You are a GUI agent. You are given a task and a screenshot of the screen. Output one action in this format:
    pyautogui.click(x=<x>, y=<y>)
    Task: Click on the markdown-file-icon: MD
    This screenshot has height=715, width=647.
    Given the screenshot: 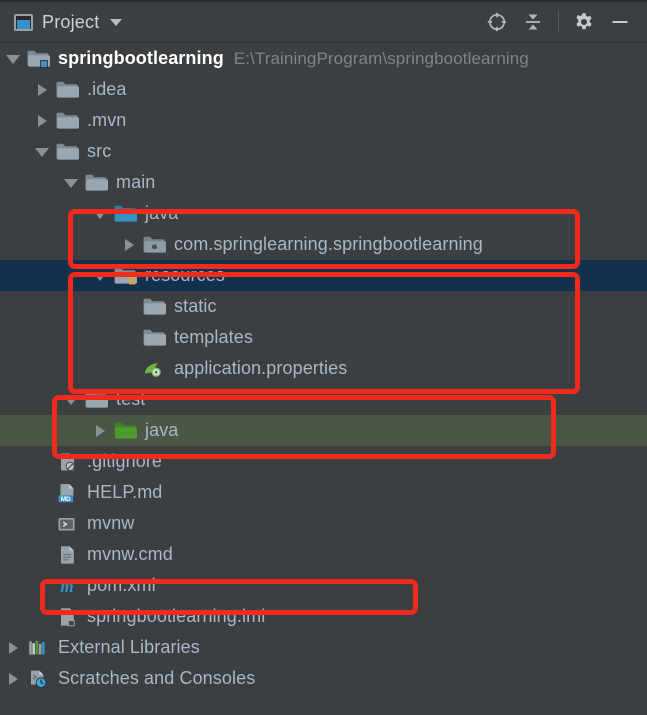 What is the action you would take?
    pyautogui.click(x=68, y=493)
    